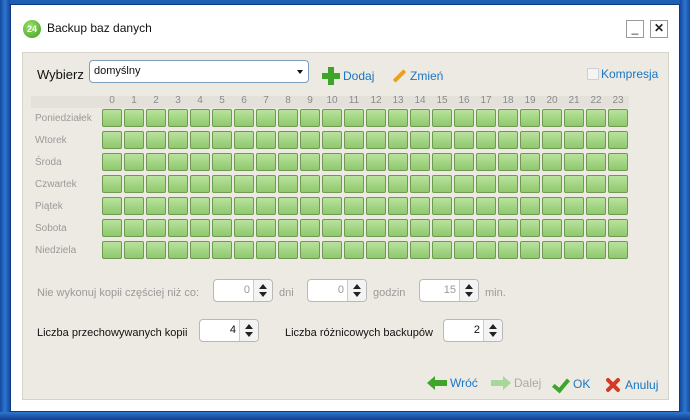 This screenshot has height=420, width=690. What do you see at coordinates (199, 71) in the screenshot?
I see `profile-select: domyślny` at bounding box center [199, 71].